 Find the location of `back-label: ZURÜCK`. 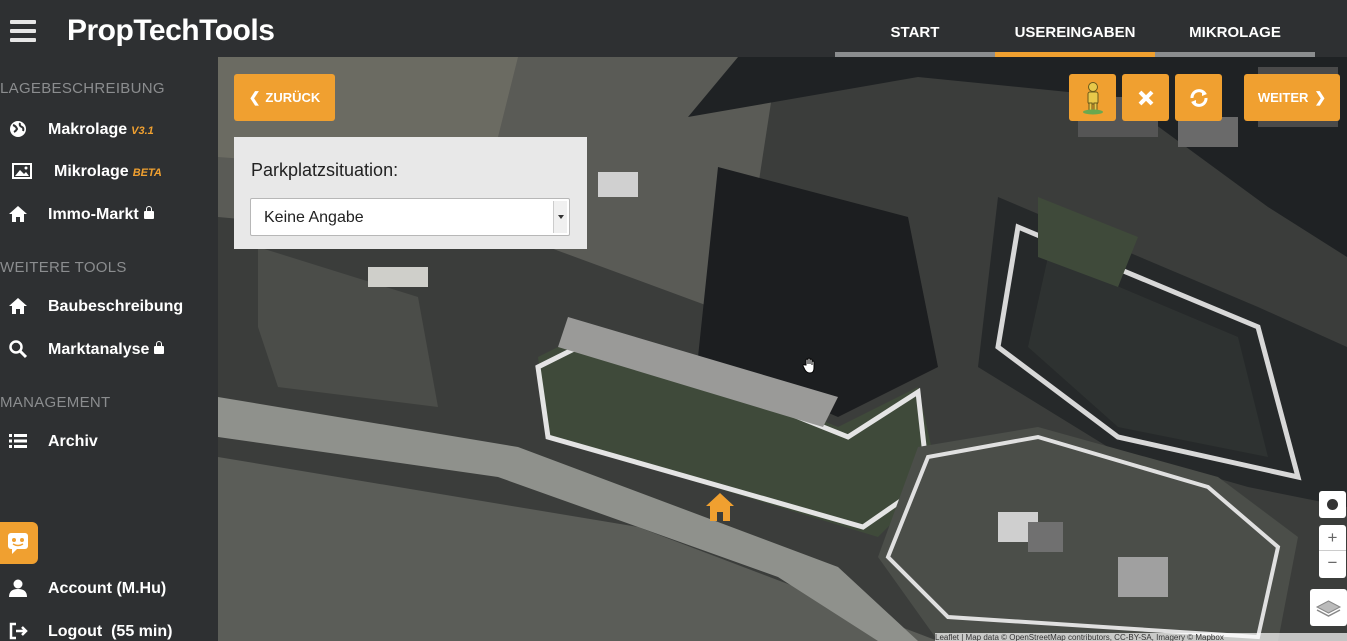

back-label: ZURÜCK is located at coordinates (293, 97).